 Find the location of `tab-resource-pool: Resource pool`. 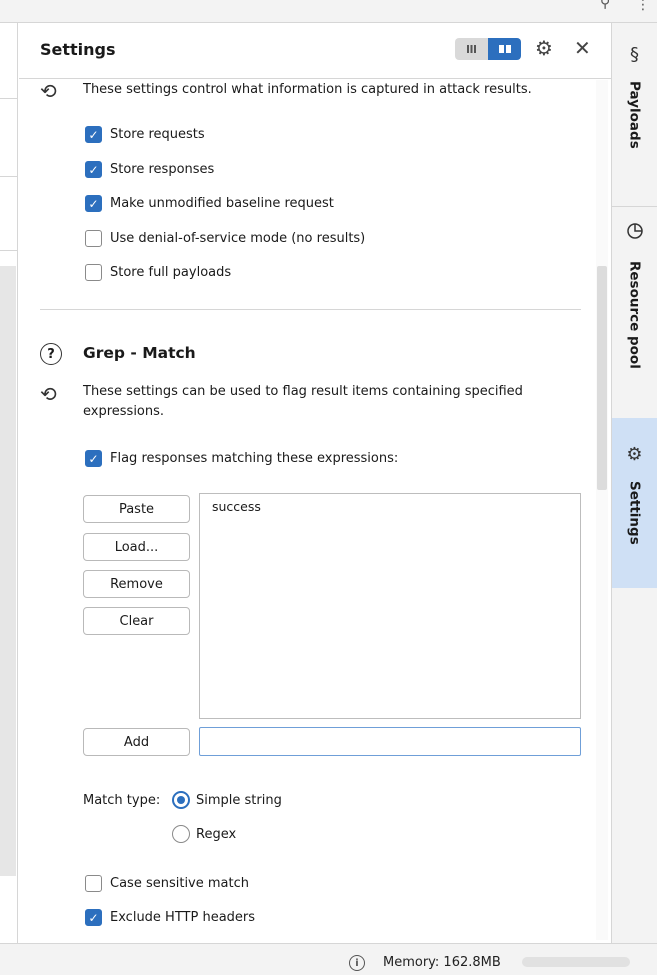

tab-resource-pool: Resource pool is located at coordinates (634, 312).